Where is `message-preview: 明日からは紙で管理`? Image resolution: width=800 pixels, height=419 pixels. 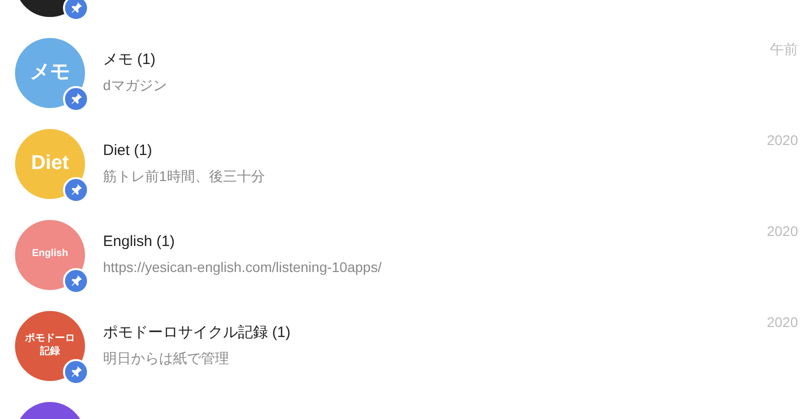 message-preview: 明日からは紙で管理 is located at coordinates (166, 358).